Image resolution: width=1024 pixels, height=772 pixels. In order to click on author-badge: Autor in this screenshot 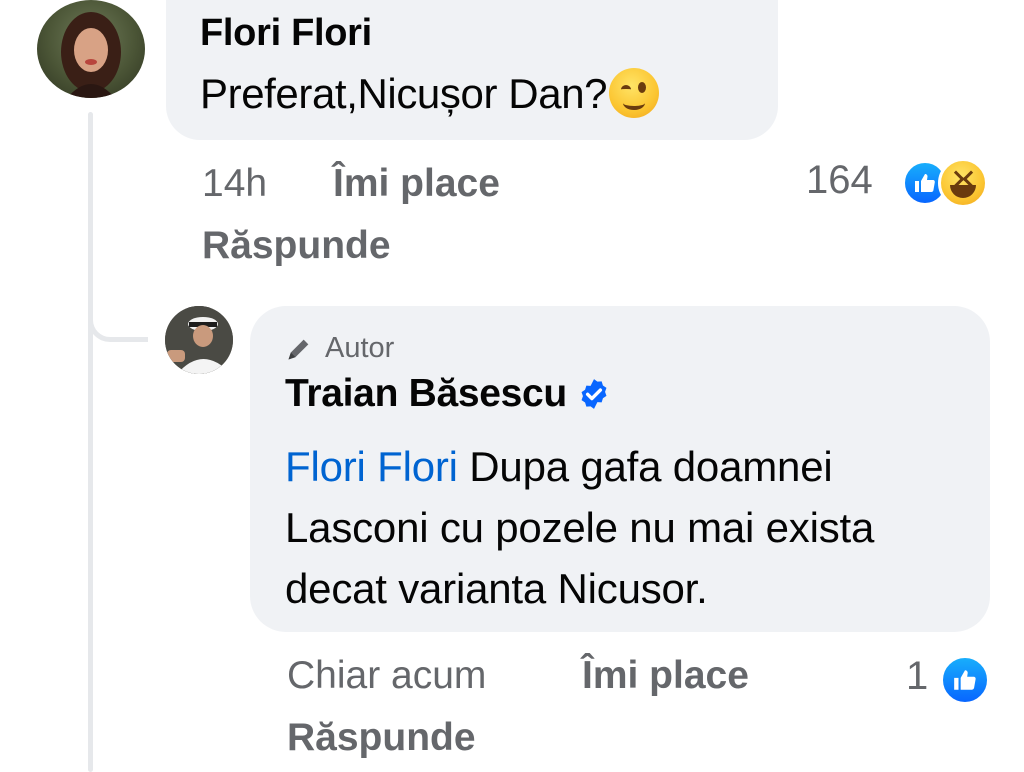, I will do `click(339, 348)`.